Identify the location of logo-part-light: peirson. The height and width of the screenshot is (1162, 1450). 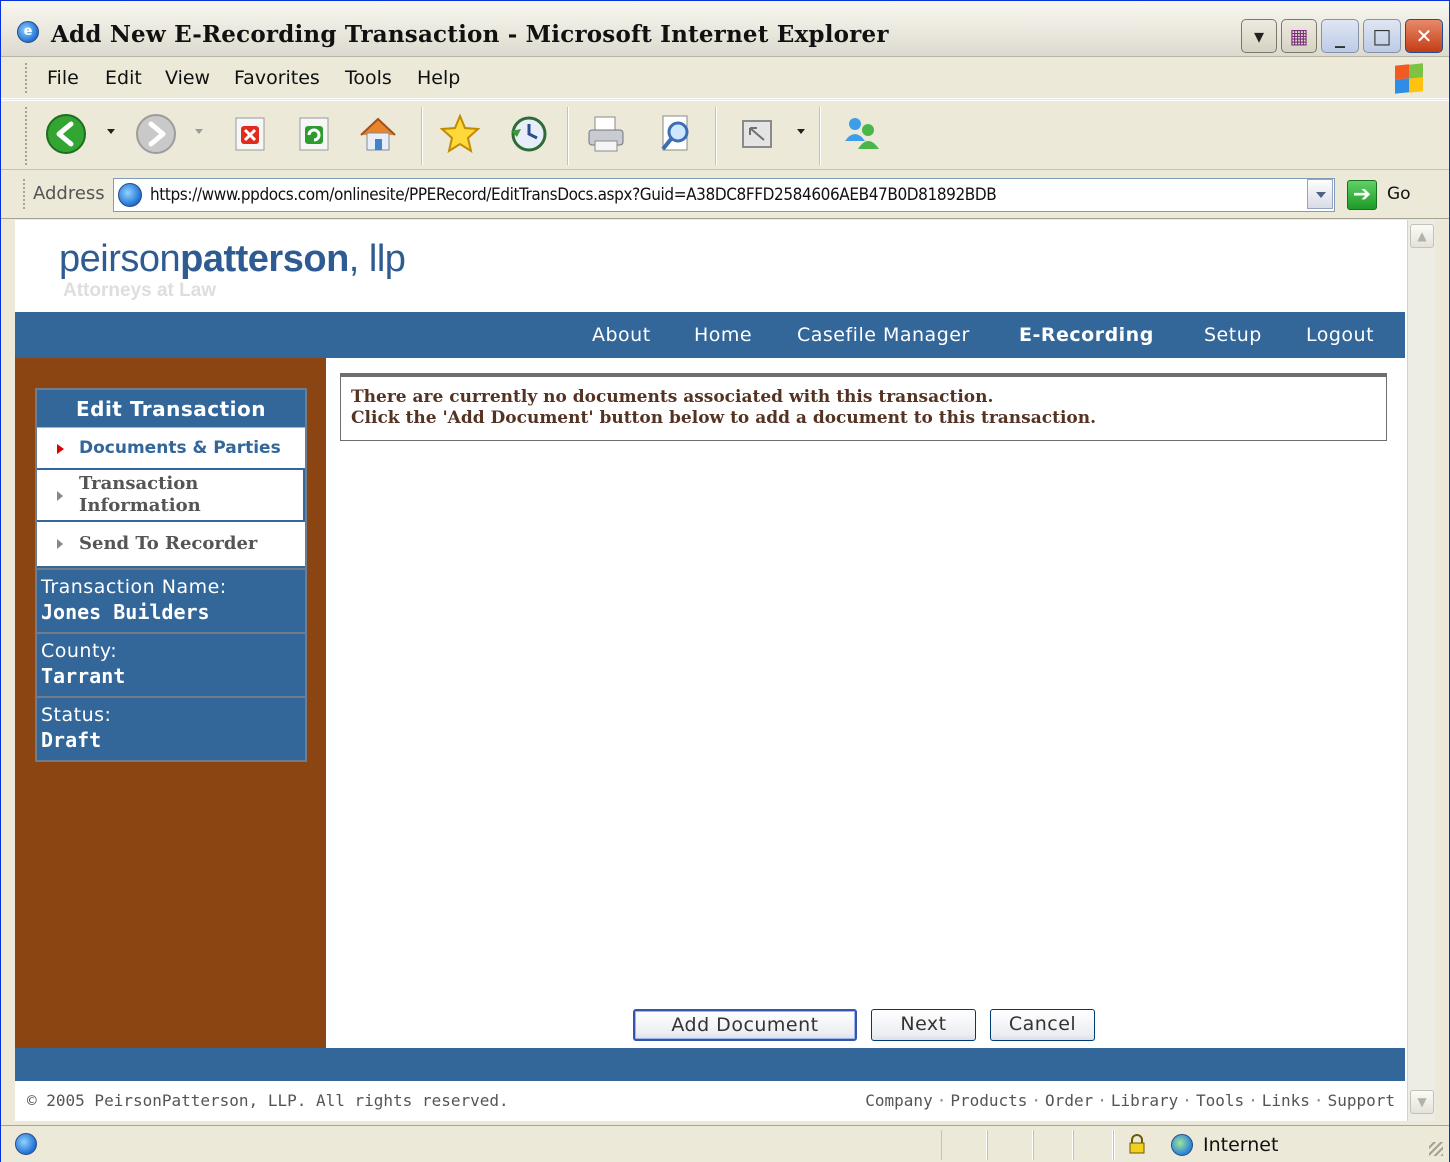
(120, 259).